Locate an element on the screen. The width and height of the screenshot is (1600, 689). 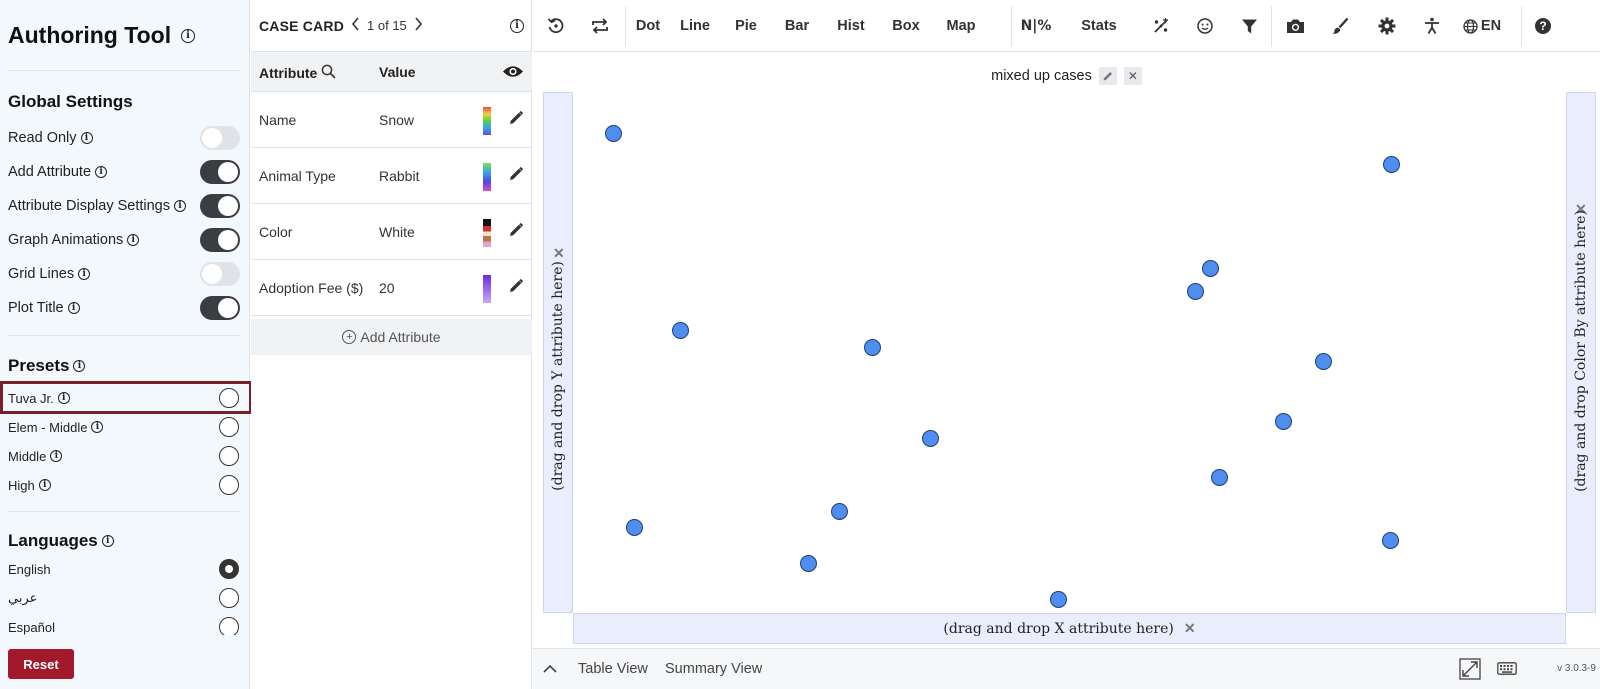
grid-lines-toggle is located at coordinates (220, 274).